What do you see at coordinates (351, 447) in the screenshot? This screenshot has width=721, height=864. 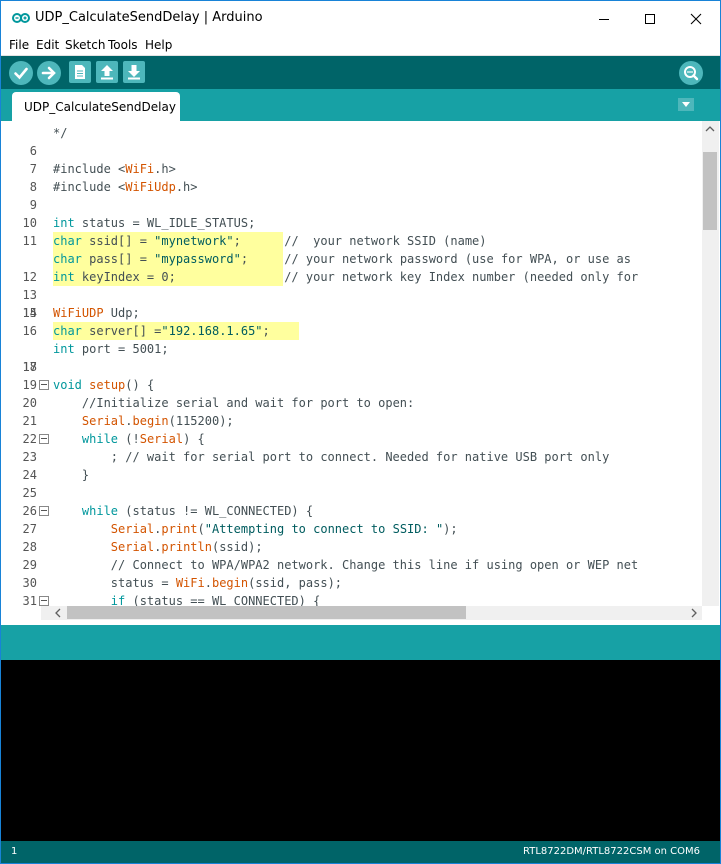 I see `code-line: 23 while (!Serial) {` at bounding box center [351, 447].